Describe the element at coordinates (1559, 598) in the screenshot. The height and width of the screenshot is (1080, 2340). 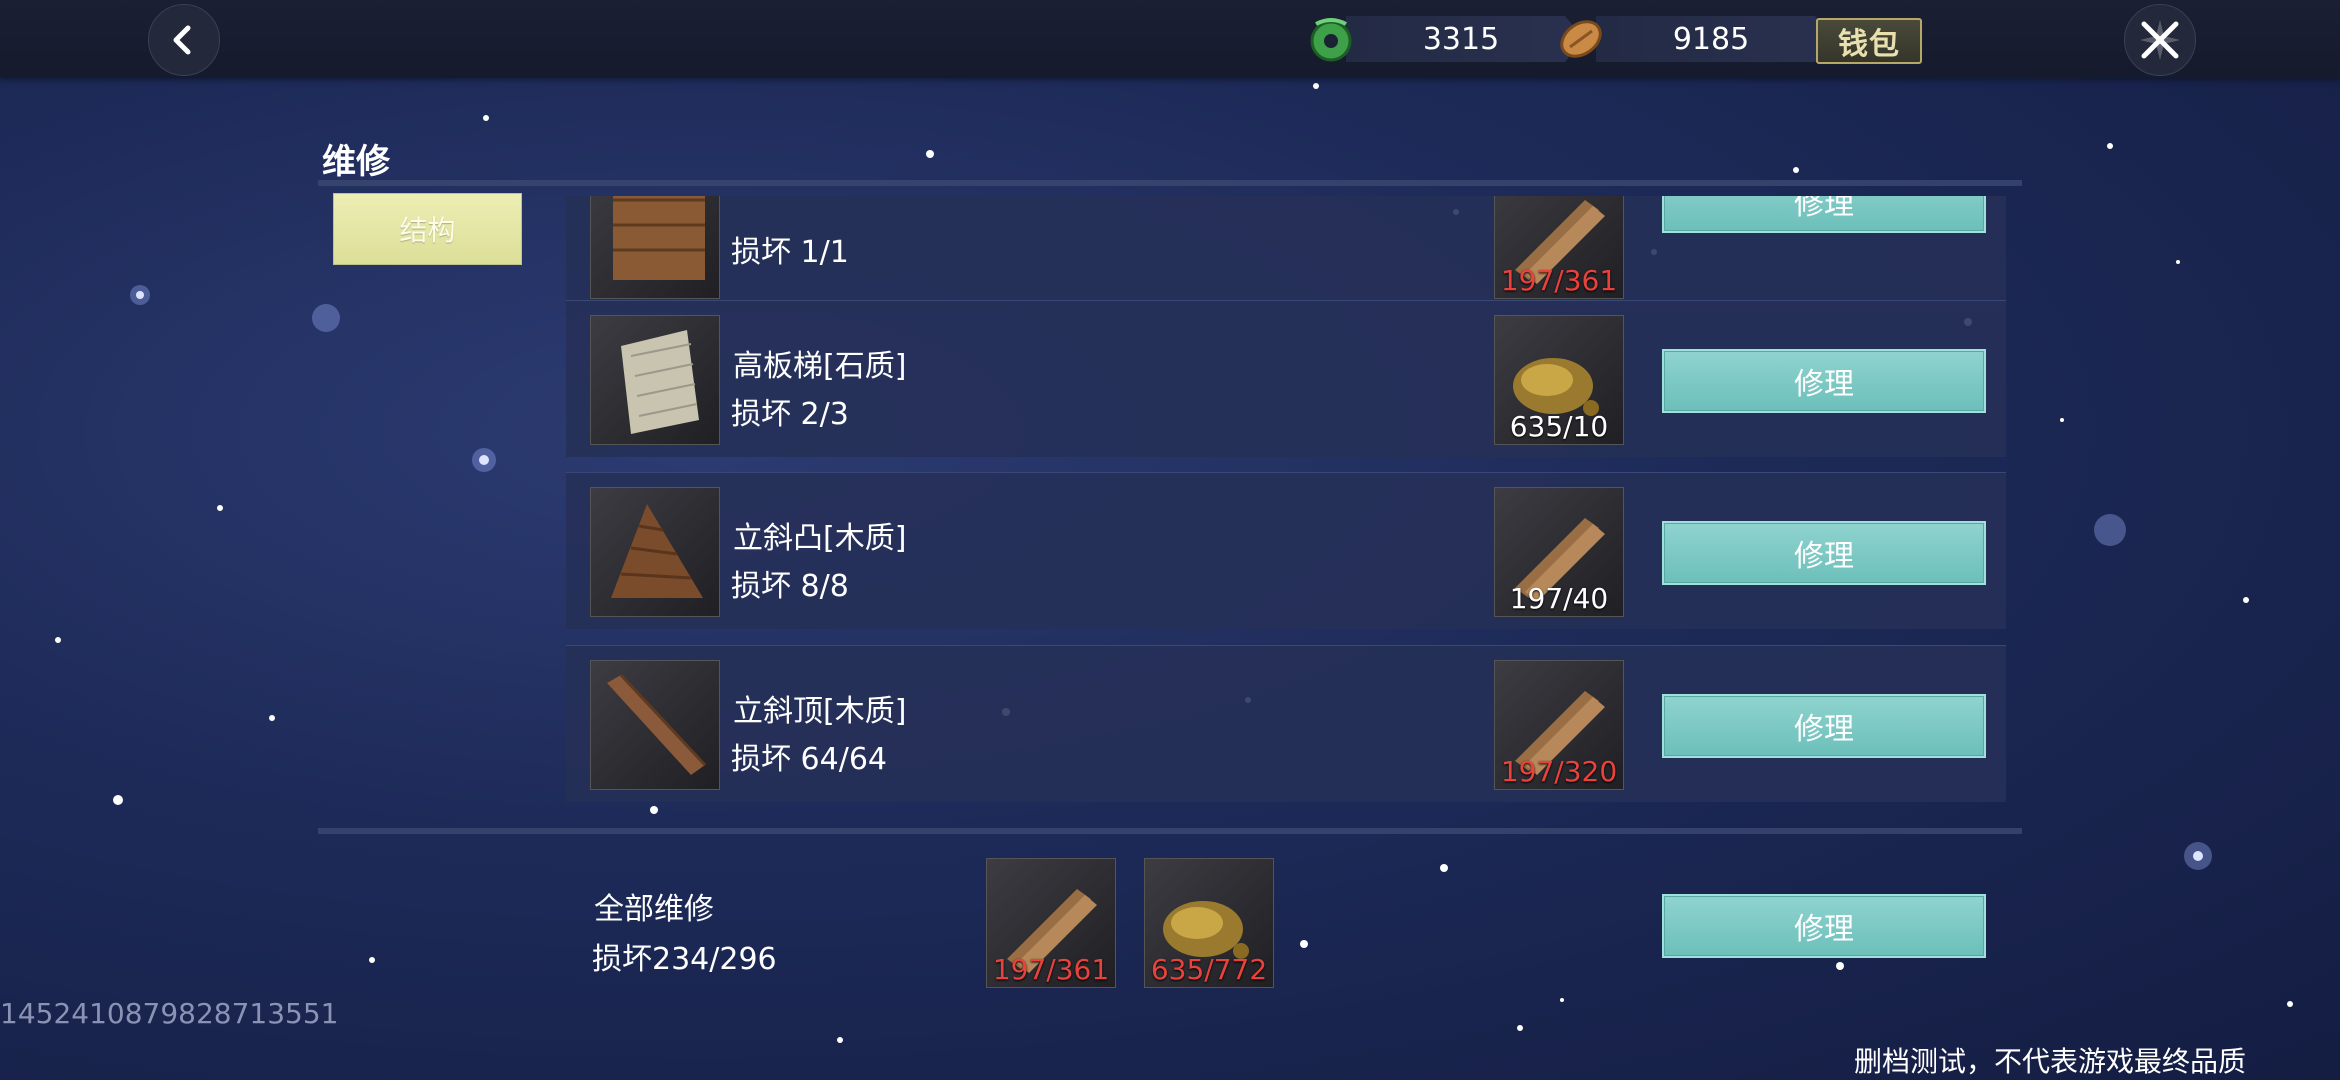
I see `material-cost: 197/40` at that location.